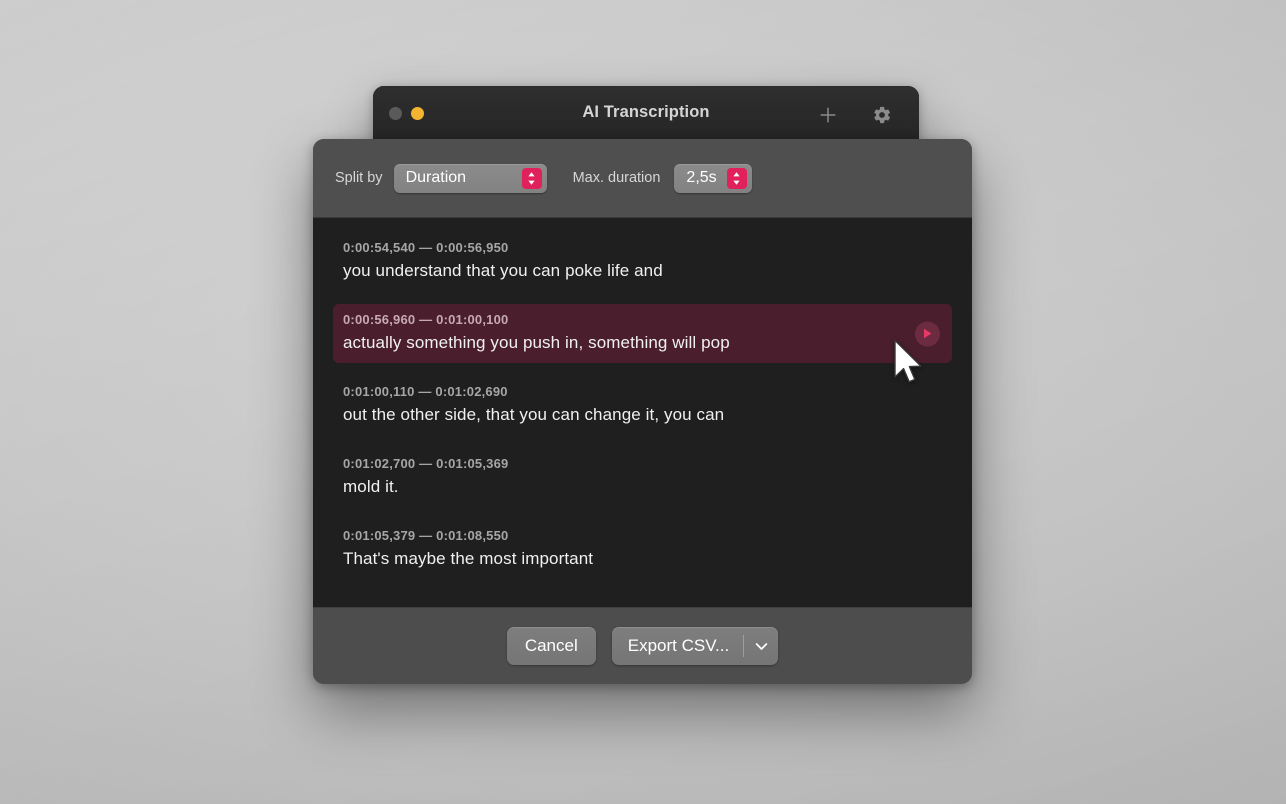 The image size is (1286, 804). Describe the element at coordinates (828, 115) in the screenshot. I see `add-icon` at that location.